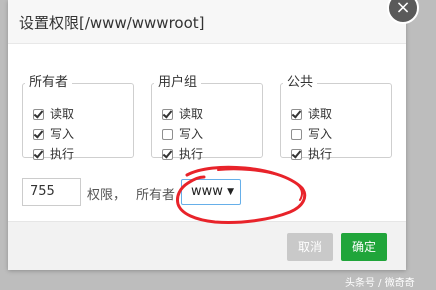  What do you see at coordinates (320, 114) in the screenshot?
I see `public-read-label: 读取` at bounding box center [320, 114].